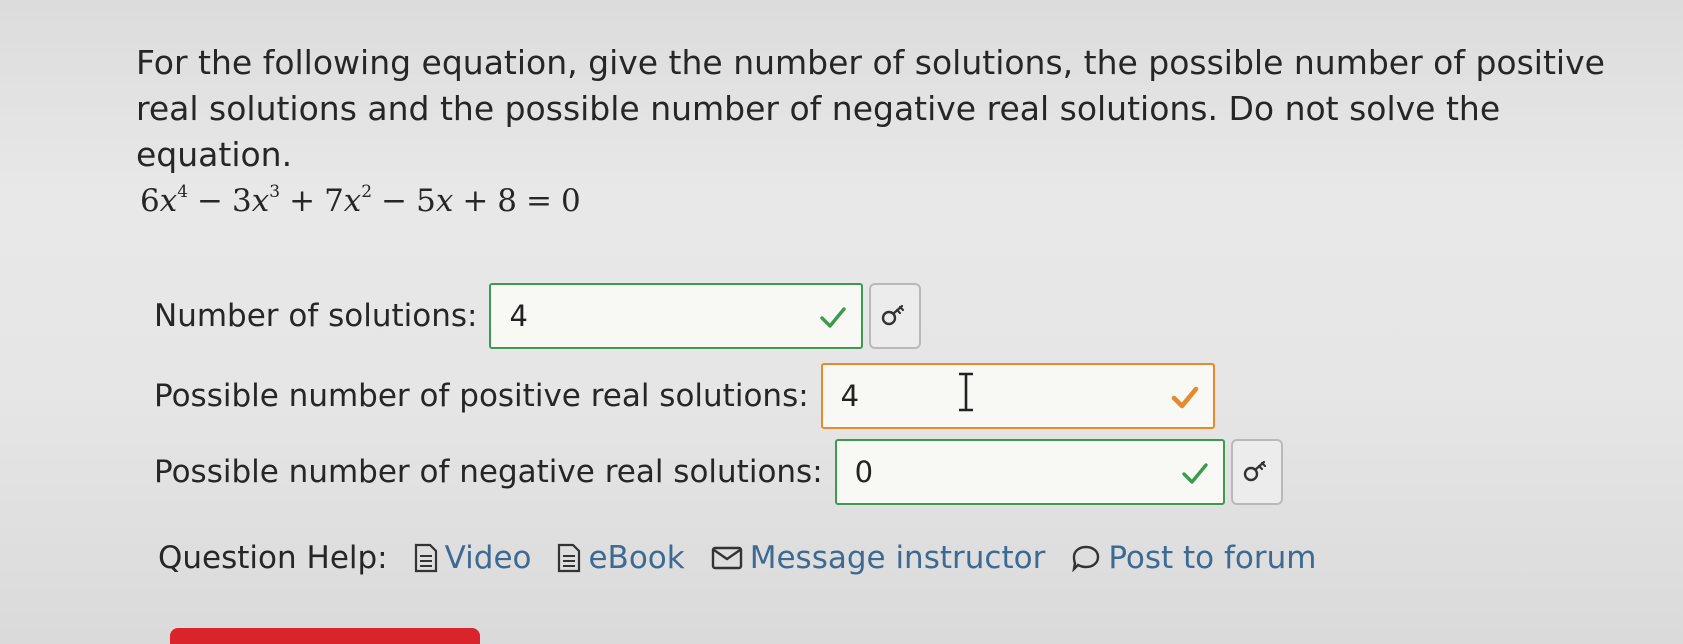 The image size is (1683, 644). I want to click on question-help-label: Question Help:, so click(273, 558).